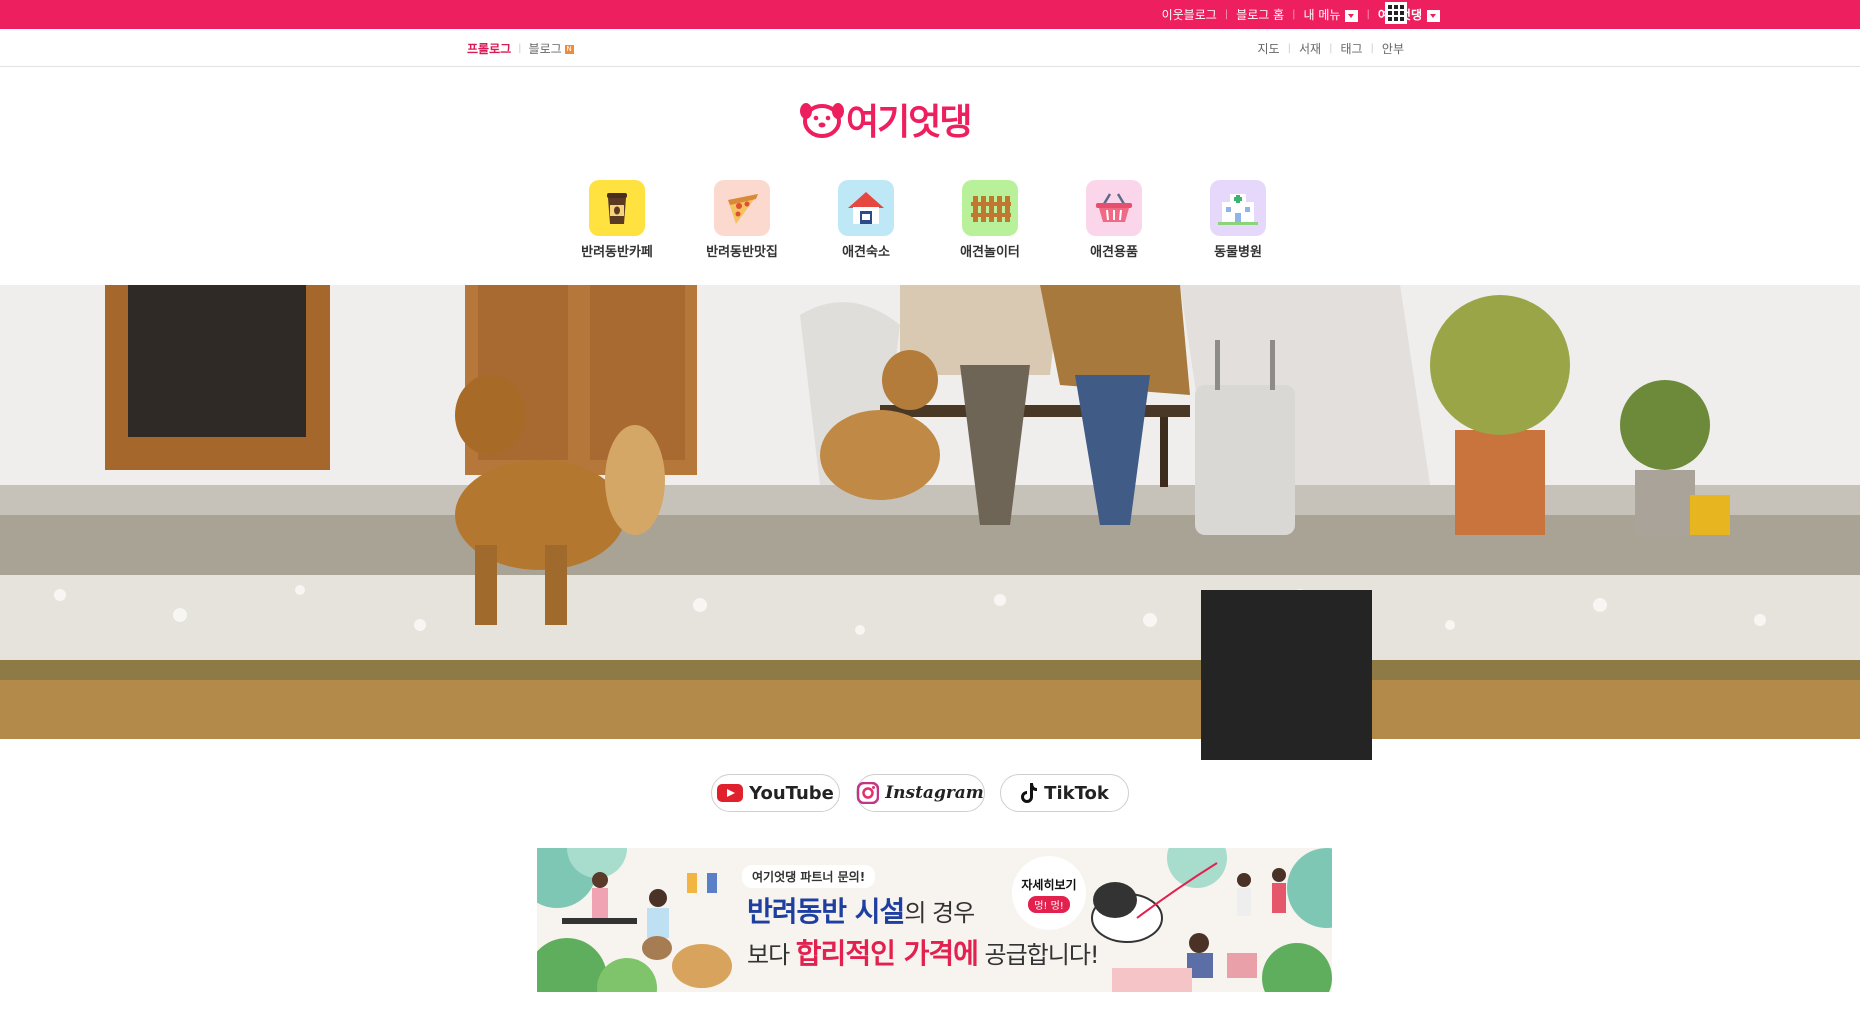 The image size is (1860, 1035). I want to click on banner-headline-a: 반려동반 시설, so click(826, 911).